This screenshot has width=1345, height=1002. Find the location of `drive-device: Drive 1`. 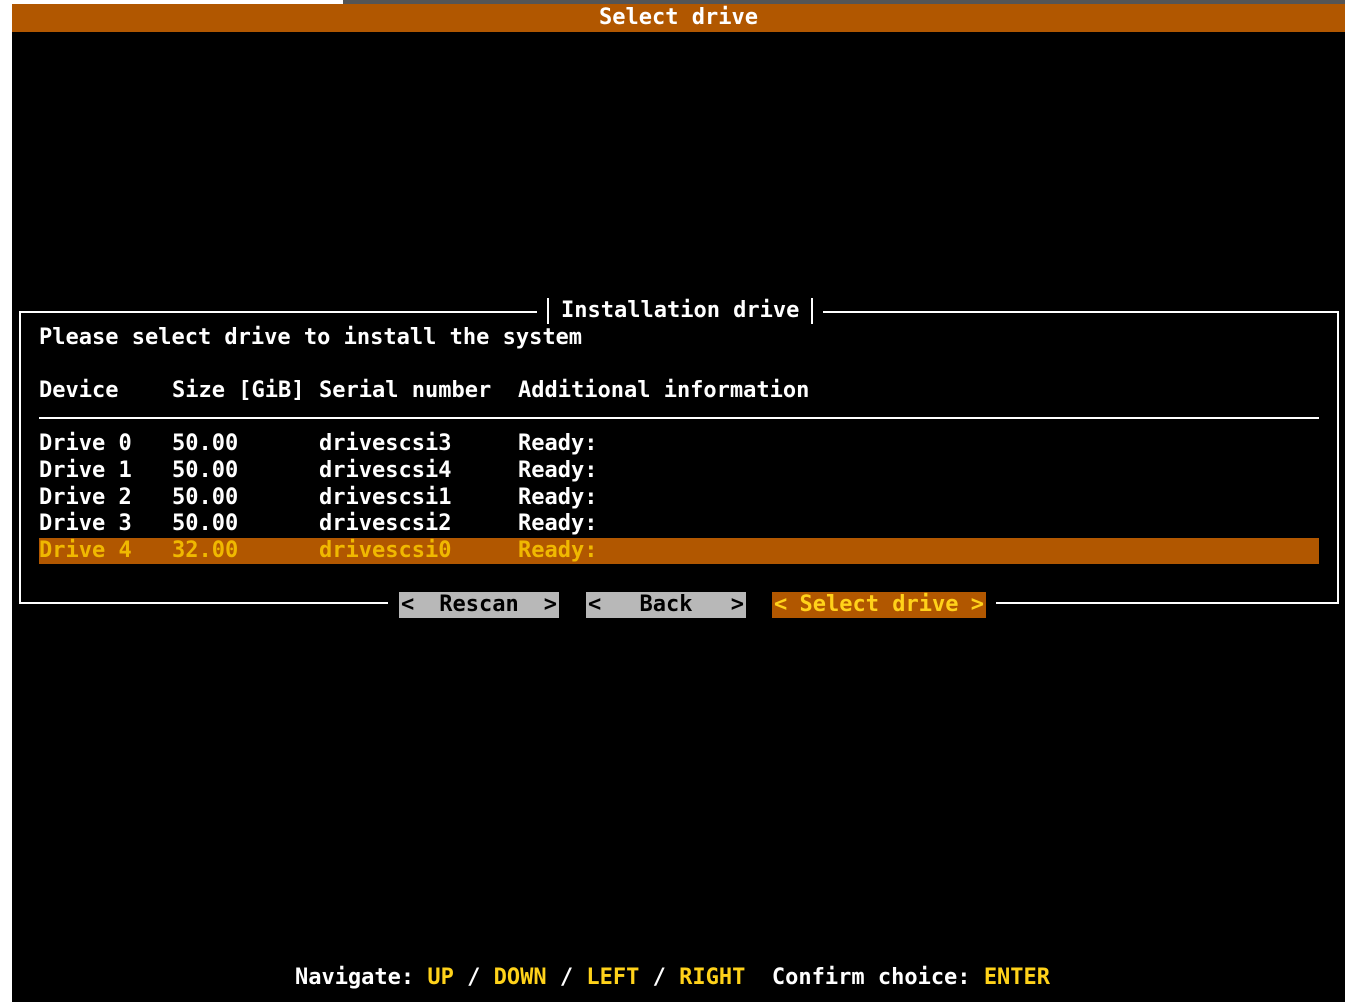

drive-device: Drive 1 is located at coordinates (85, 470).